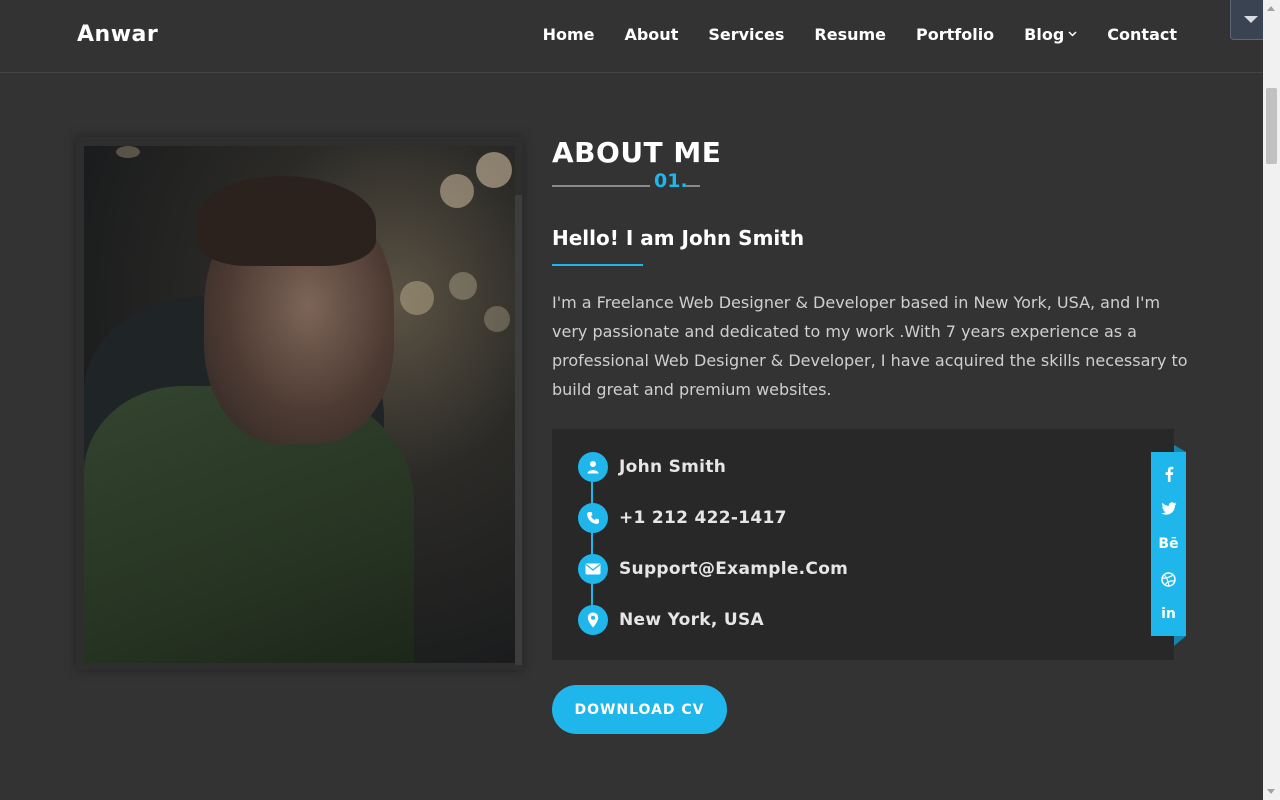 Image resolution: width=1280 pixels, height=800 pixels. What do you see at coordinates (286, 221) in the screenshot?
I see `person-hair` at bounding box center [286, 221].